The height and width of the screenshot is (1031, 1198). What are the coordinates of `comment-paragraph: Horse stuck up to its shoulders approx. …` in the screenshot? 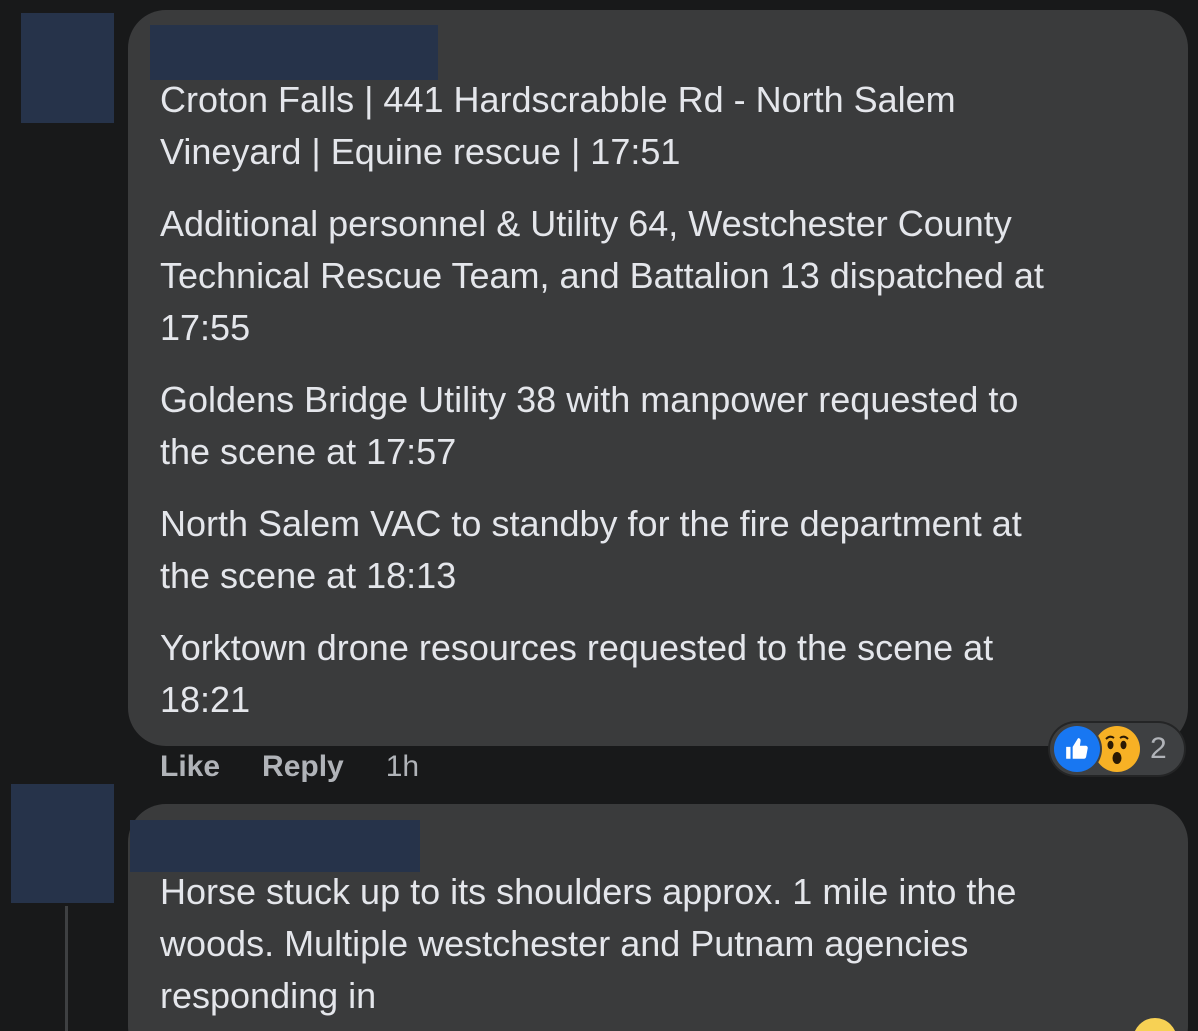 It's located at (588, 943).